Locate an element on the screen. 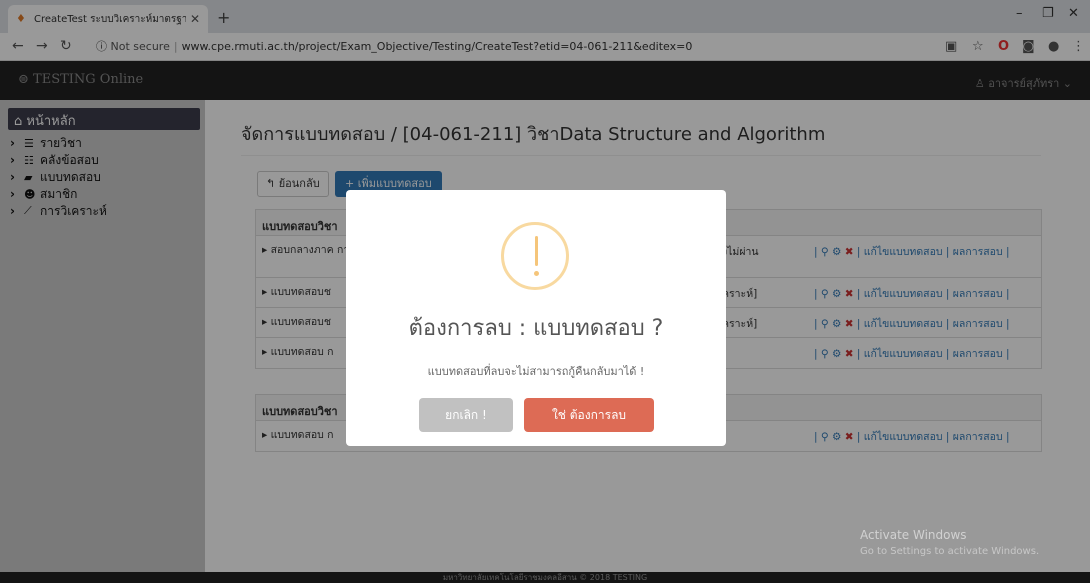 The width and height of the screenshot is (1090, 583). activation-watermark-subtitle: Go to Settings to activate Windows. is located at coordinates (950, 551).